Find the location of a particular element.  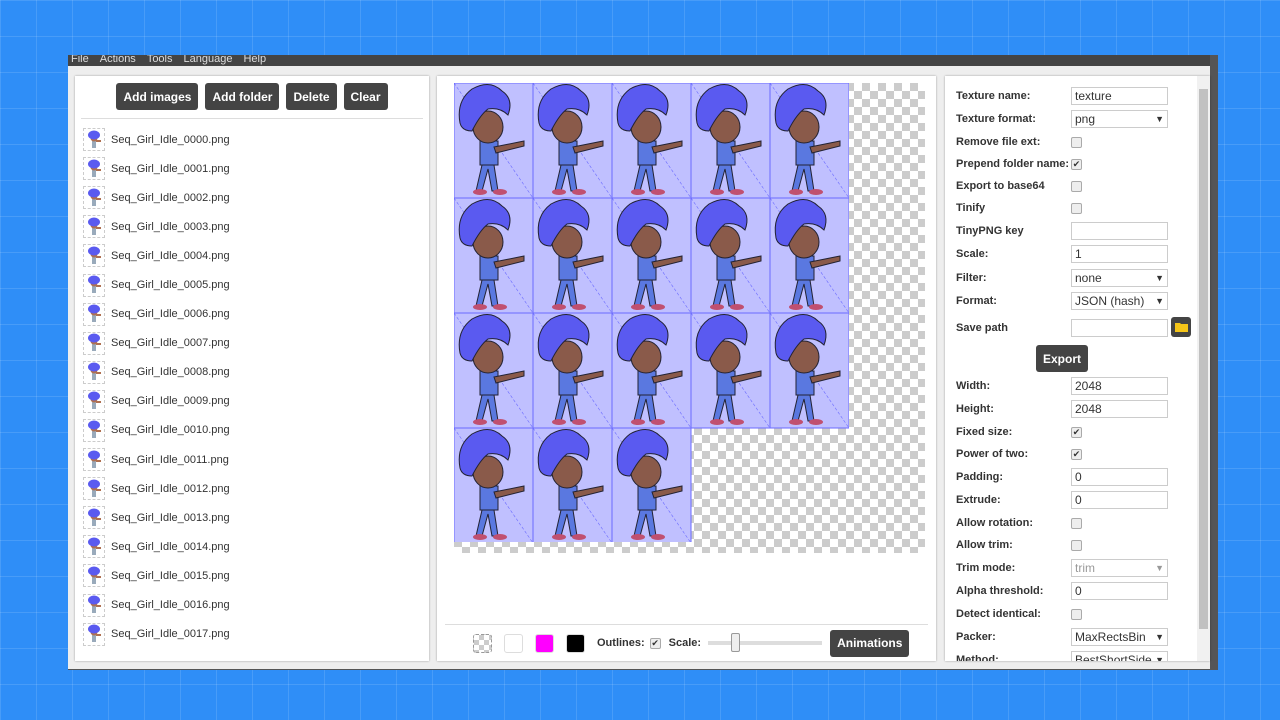

setting-select: MaxRectsBin ▼ is located at coordinates (1119, 636).